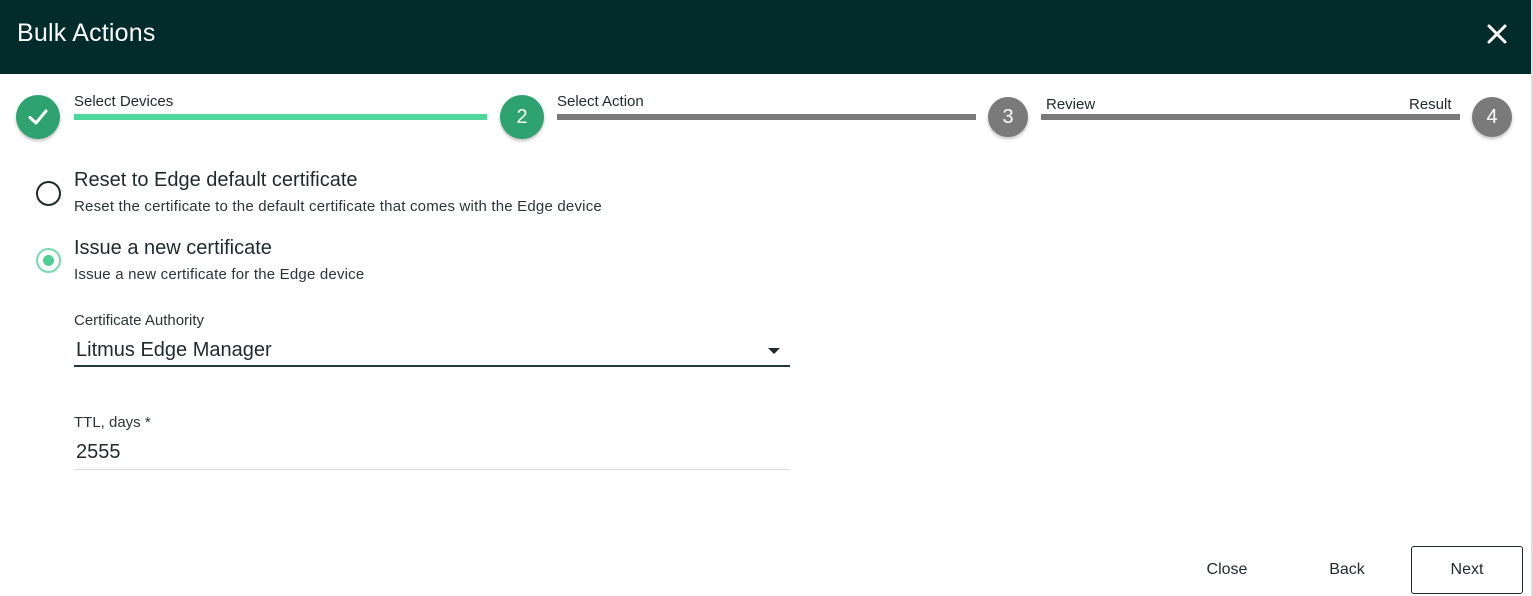 This screenshot has height=596, width=1533. What do you see at coordinates (774, 351) in the screenshot?
I see `chevron-down-icon` at bounding box center [774, 351].